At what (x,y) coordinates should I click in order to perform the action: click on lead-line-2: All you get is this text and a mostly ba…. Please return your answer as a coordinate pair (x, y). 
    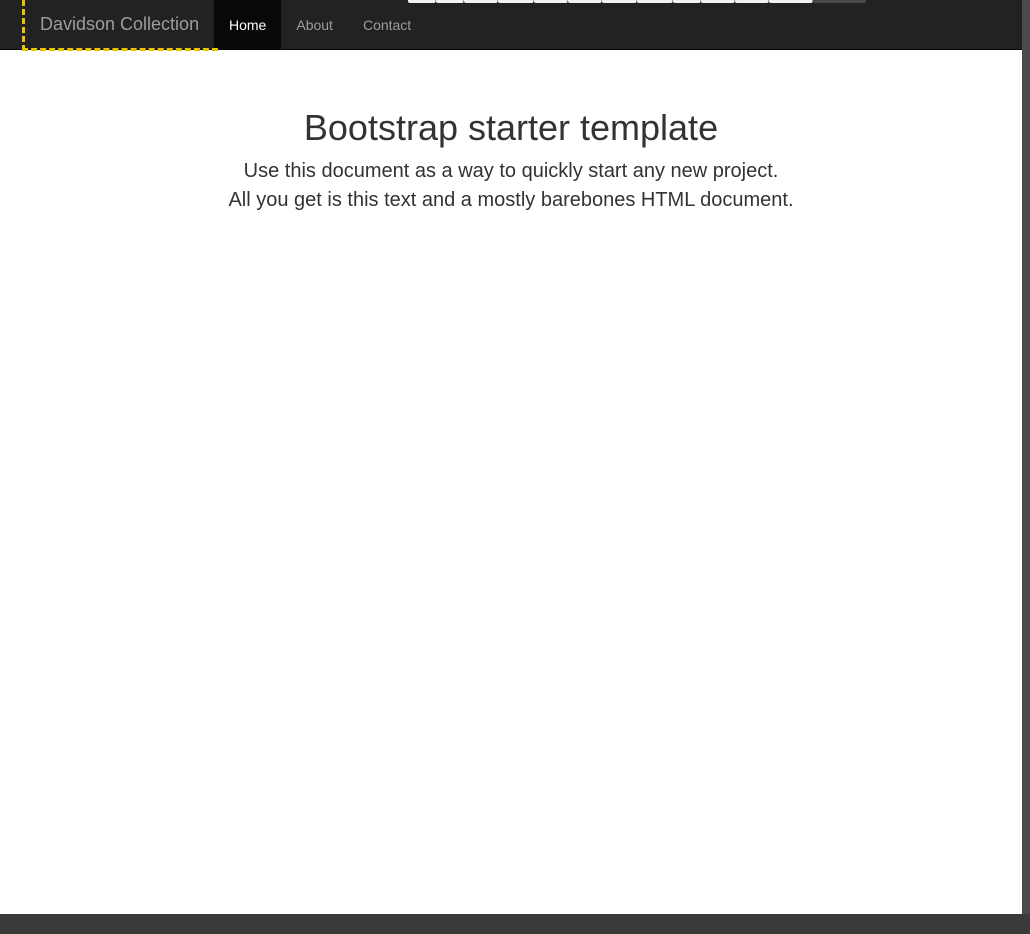
    Looking at the image, I should click on (511, 200).